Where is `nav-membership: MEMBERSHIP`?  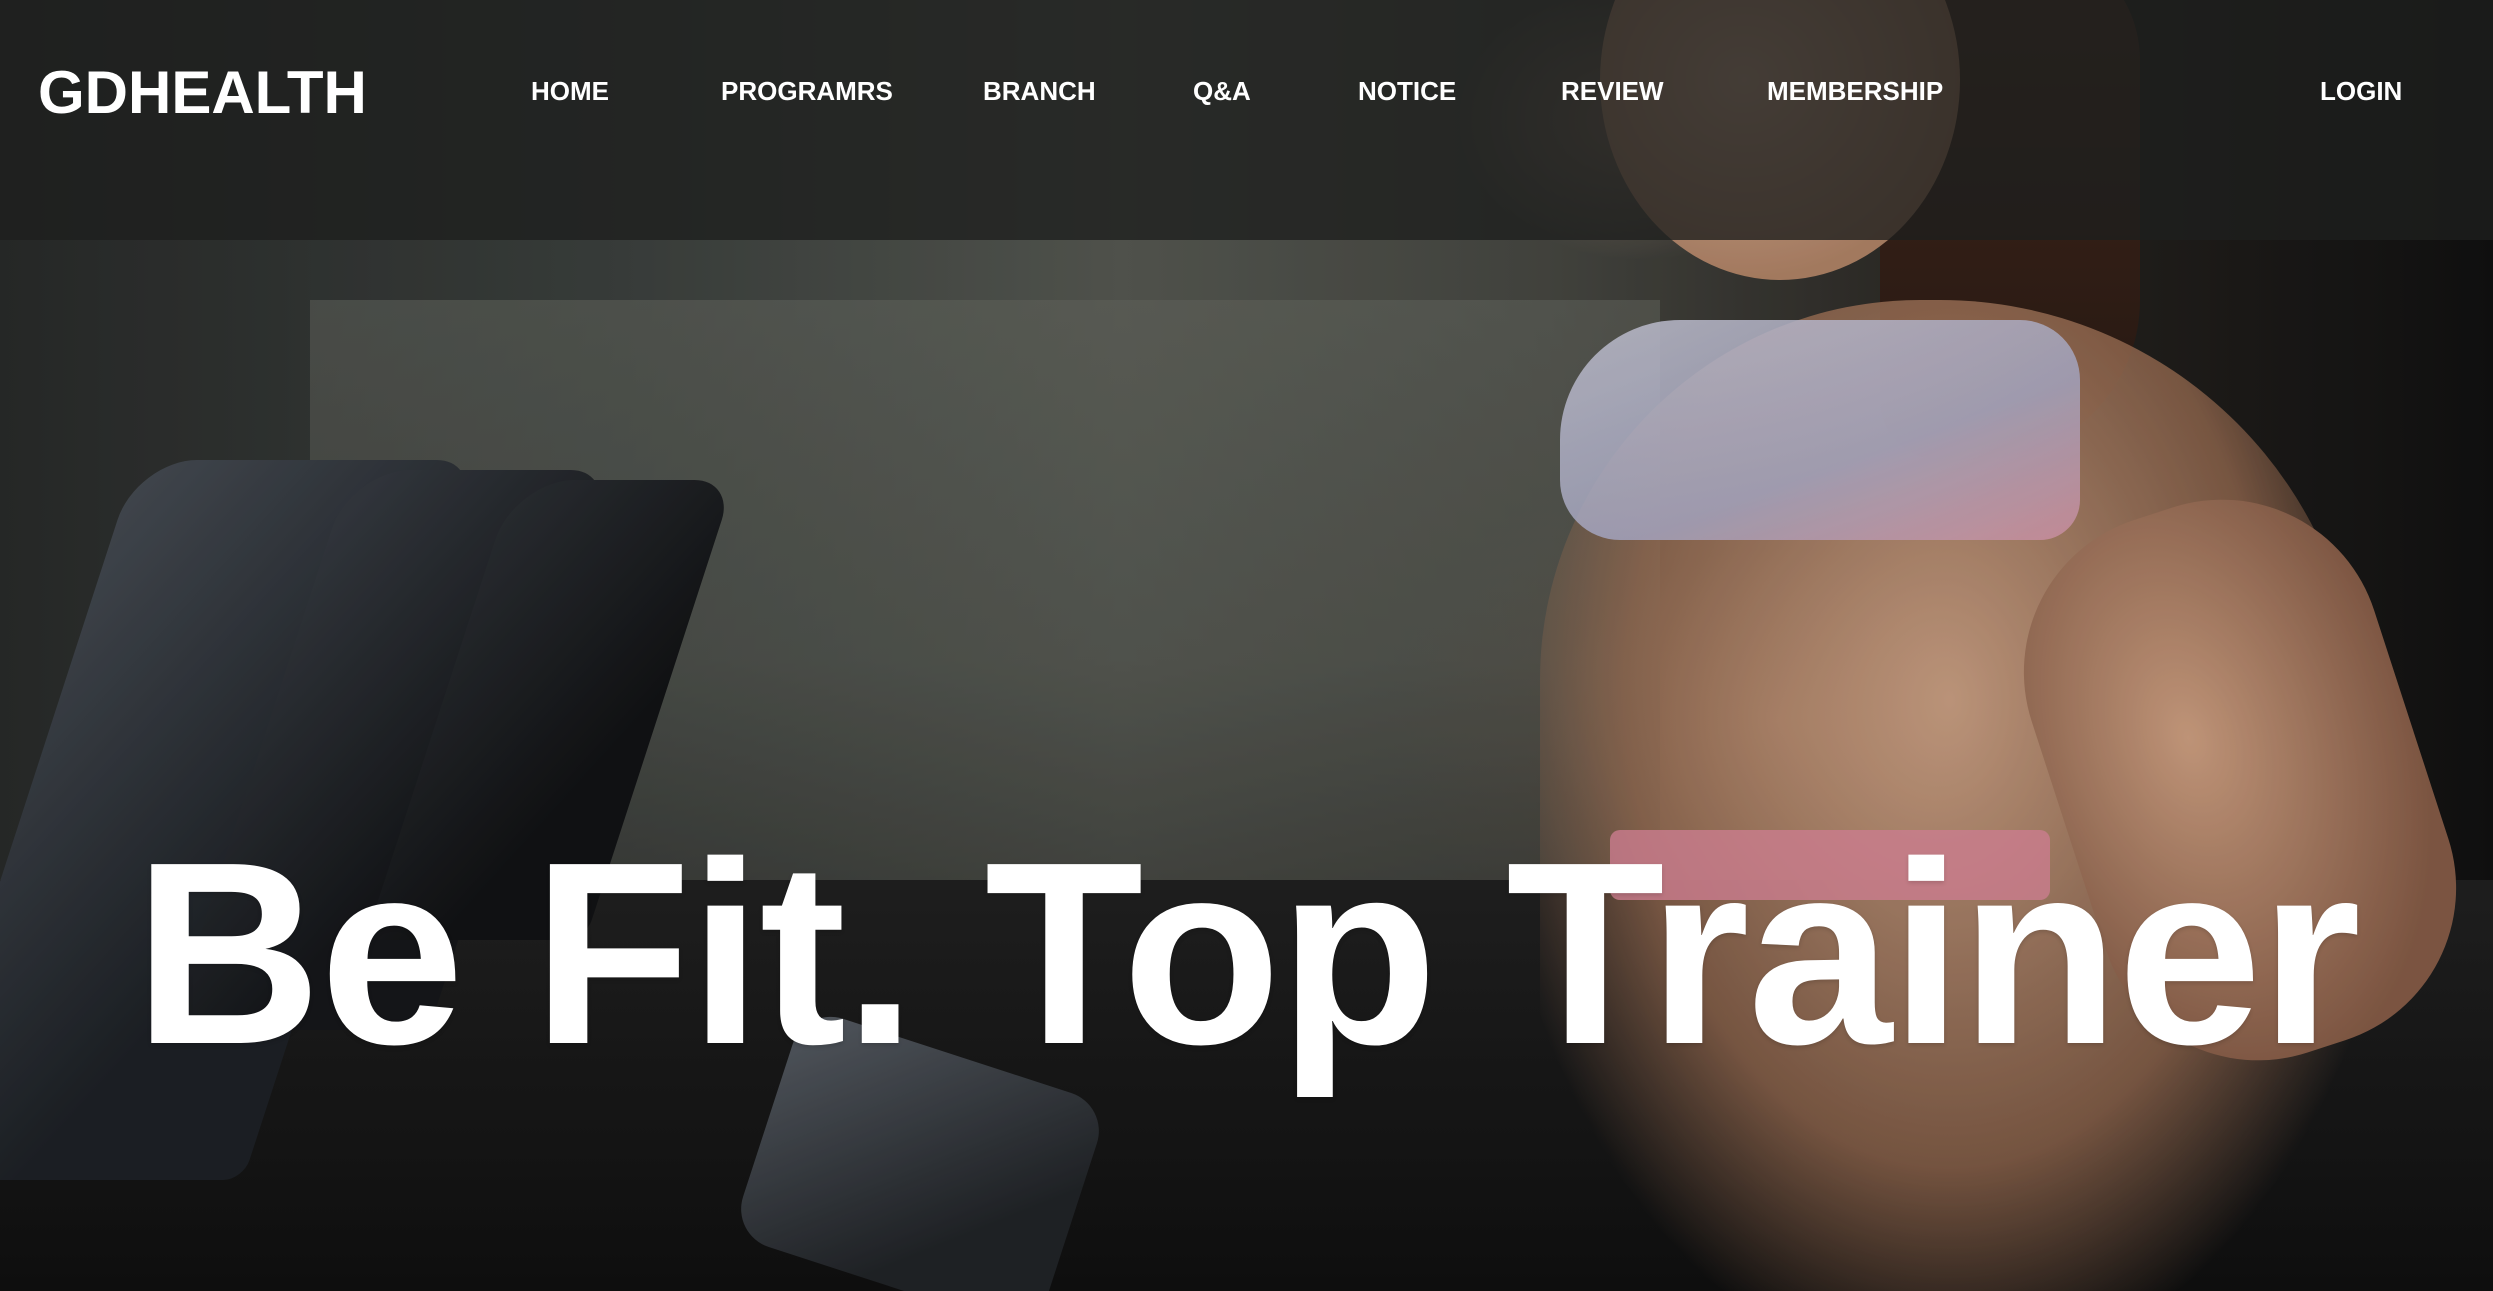 nav-membership: MEMBERSHIP is located at coordinates (1855, 91).